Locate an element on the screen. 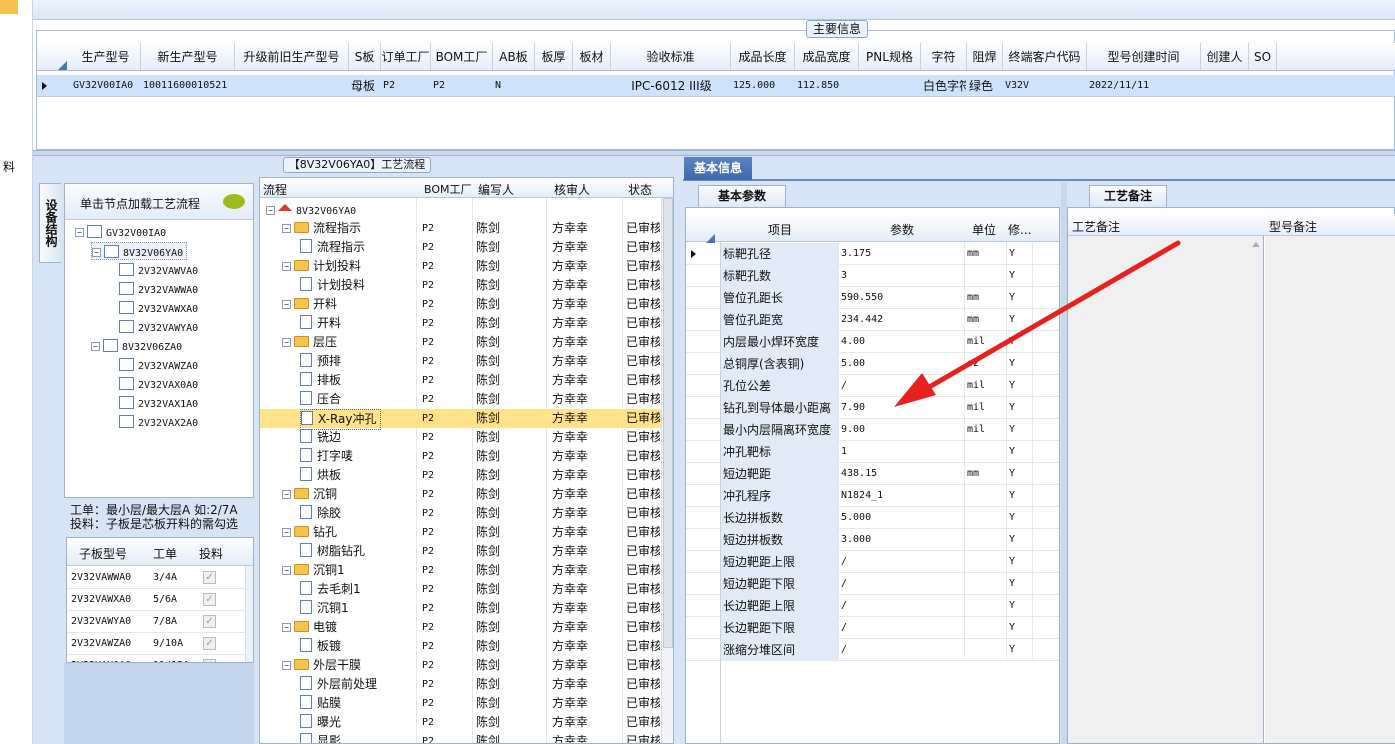  flow-row: 贴膜 P2 陈剑 方幸幸 已审核 is located at coordinates (460, 703).